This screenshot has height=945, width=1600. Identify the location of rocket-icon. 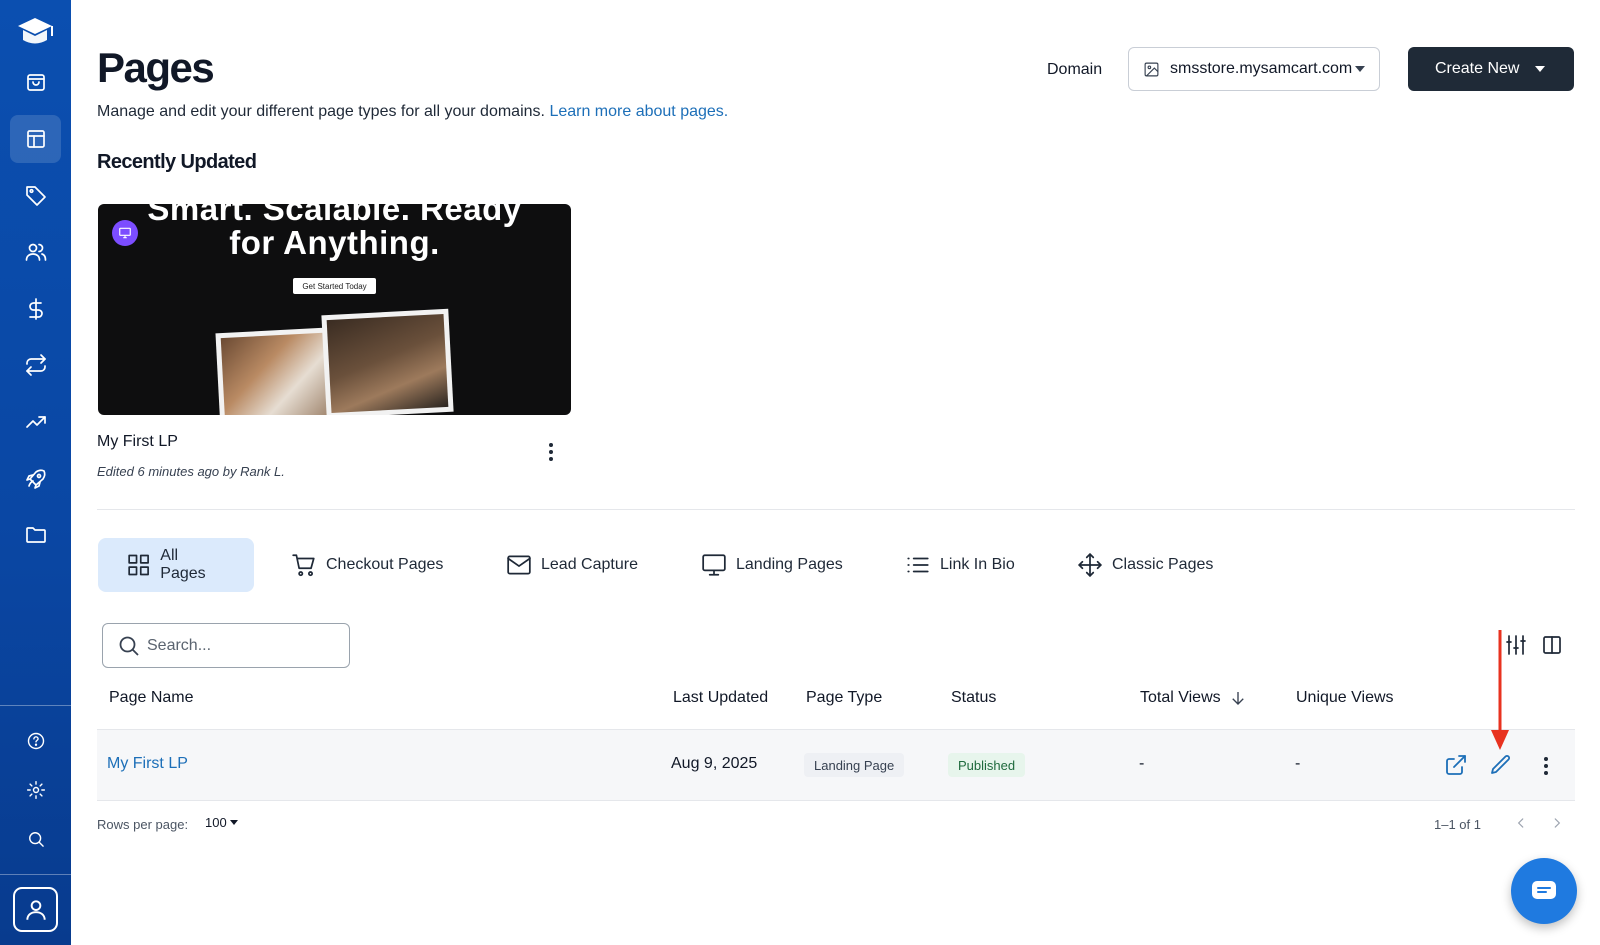
(35, 479).